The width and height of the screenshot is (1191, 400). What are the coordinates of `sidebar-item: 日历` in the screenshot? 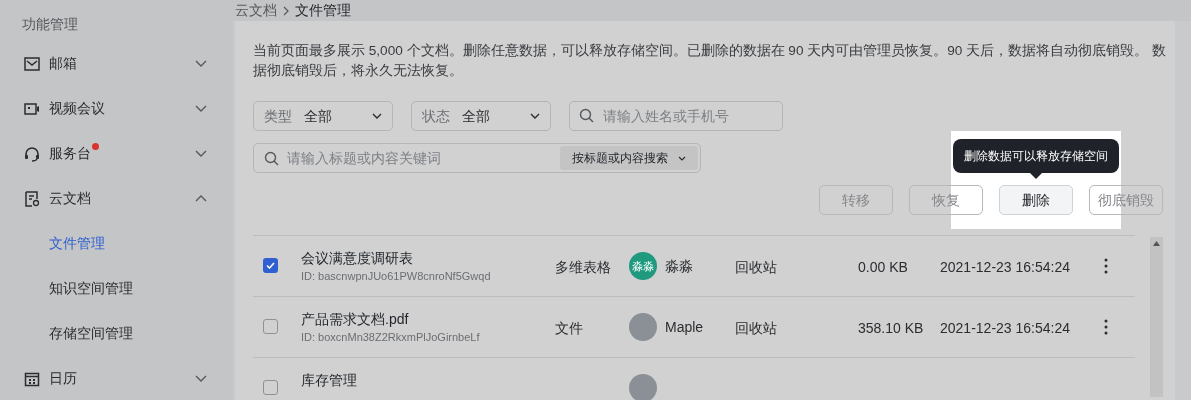 It's located at (116, 378).